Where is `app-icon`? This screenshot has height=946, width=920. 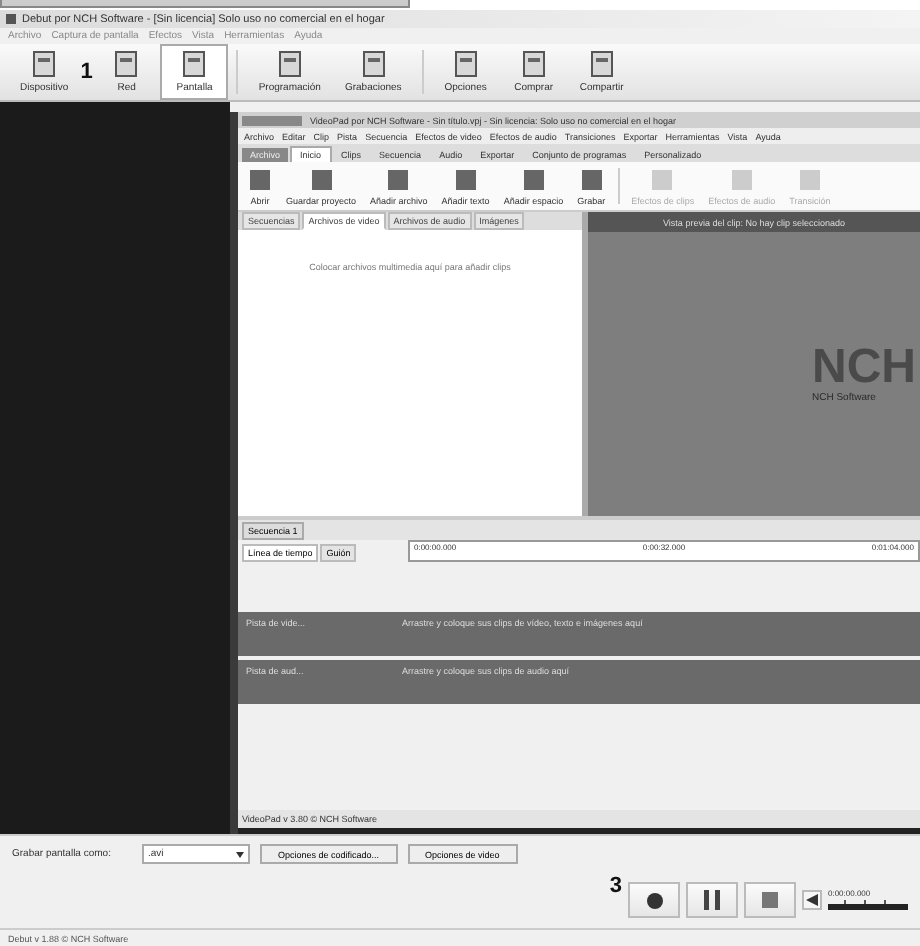
app-icon is located at coordinates (11, 19).